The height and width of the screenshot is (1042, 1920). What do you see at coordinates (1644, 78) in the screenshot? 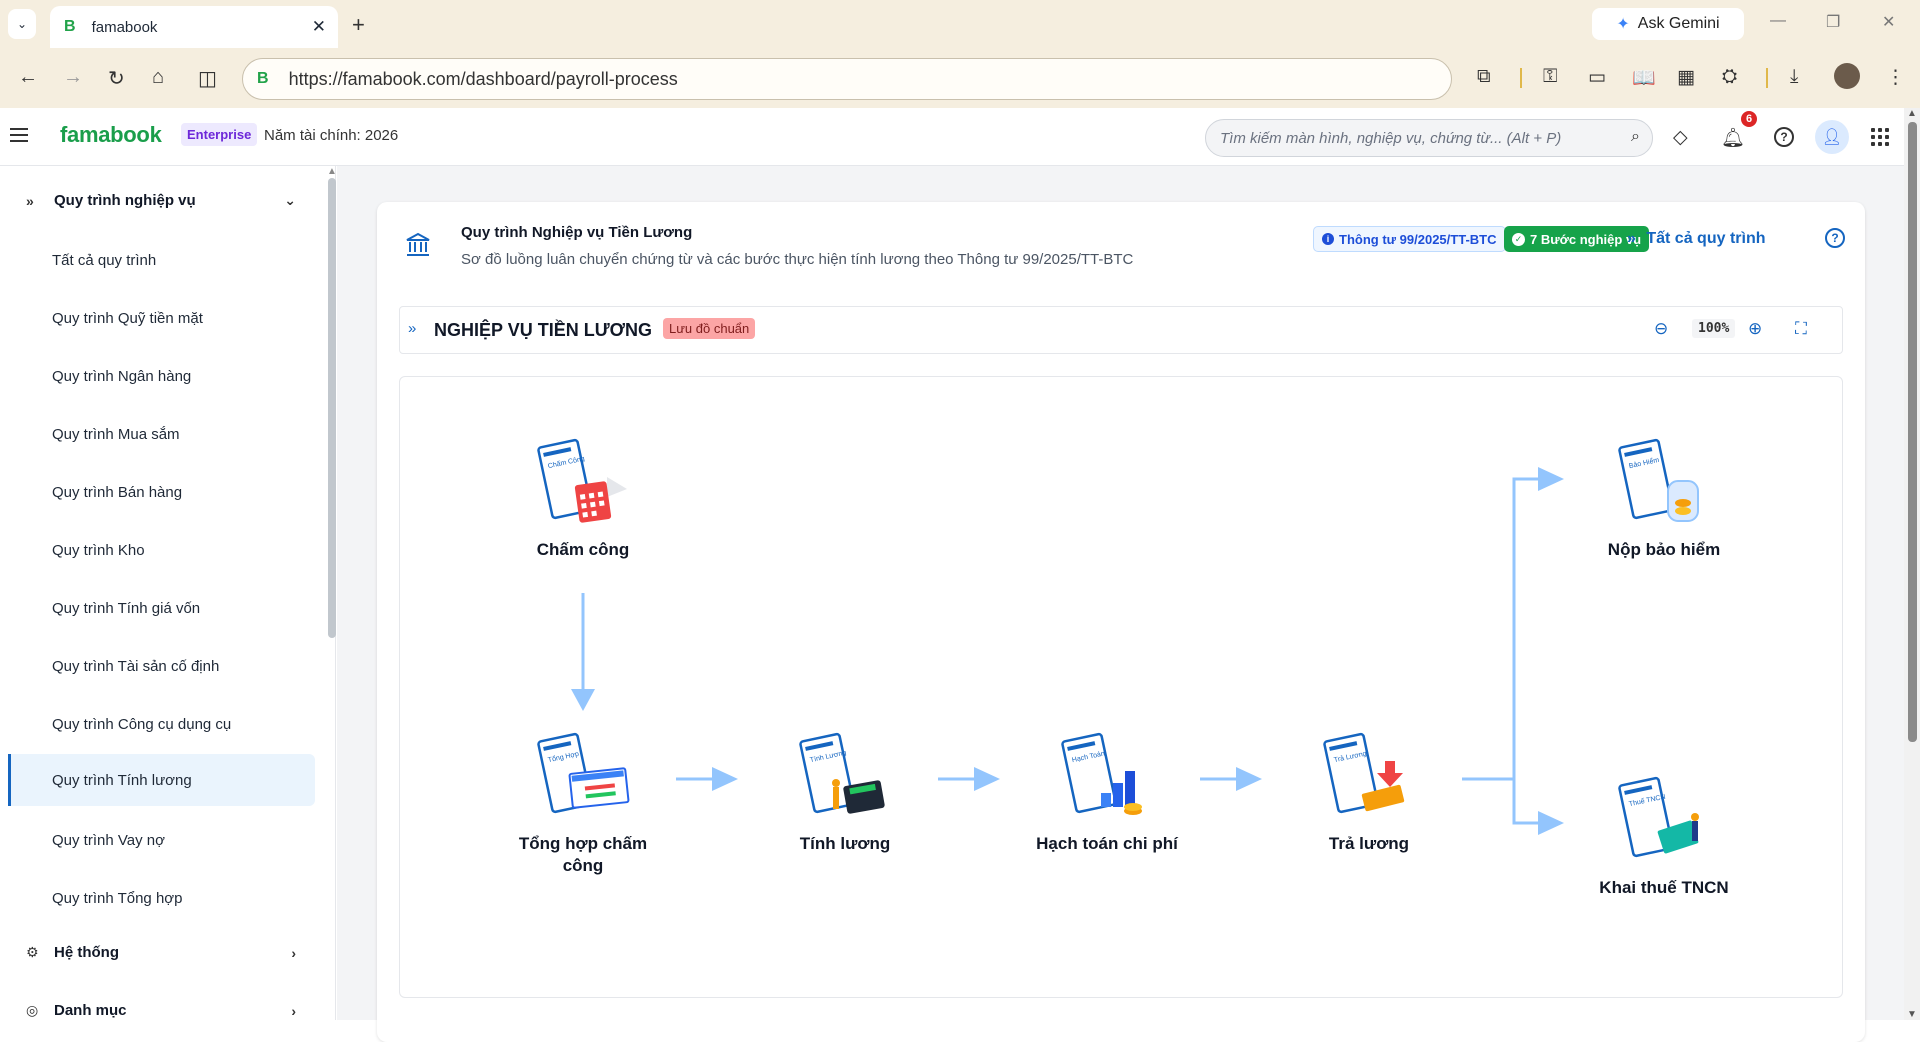
I see `reading-mode-icon: 📖` at bounding box center [1644, 78].